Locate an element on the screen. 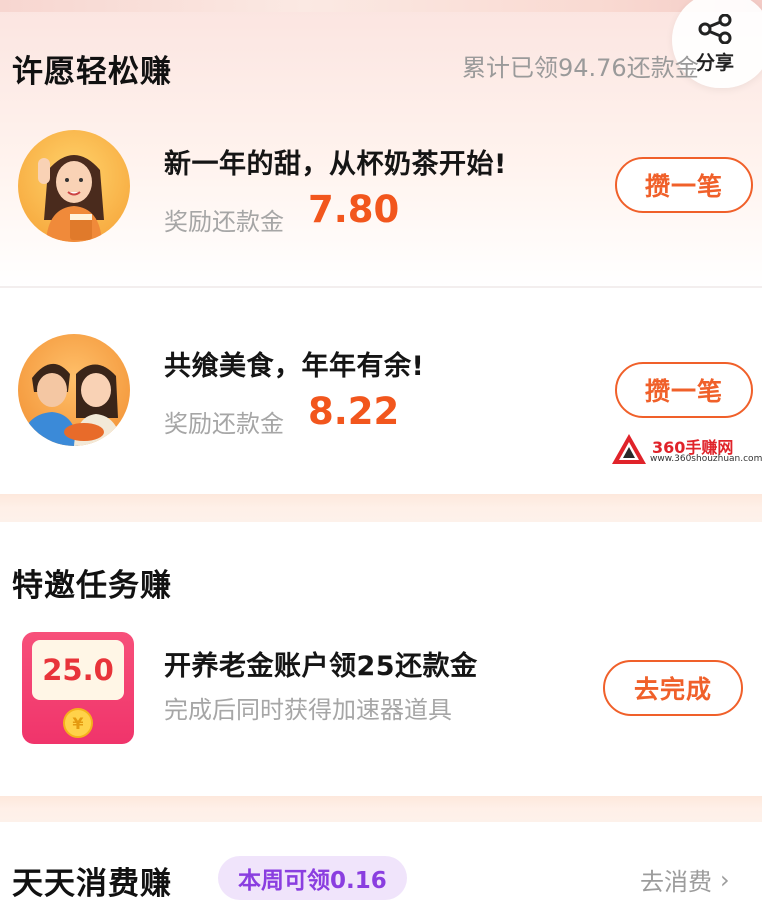 The height and width of the screenshot is (900, 762). red-envelope-icon: 25.0 ¥ is located at coordinates (78, 688).